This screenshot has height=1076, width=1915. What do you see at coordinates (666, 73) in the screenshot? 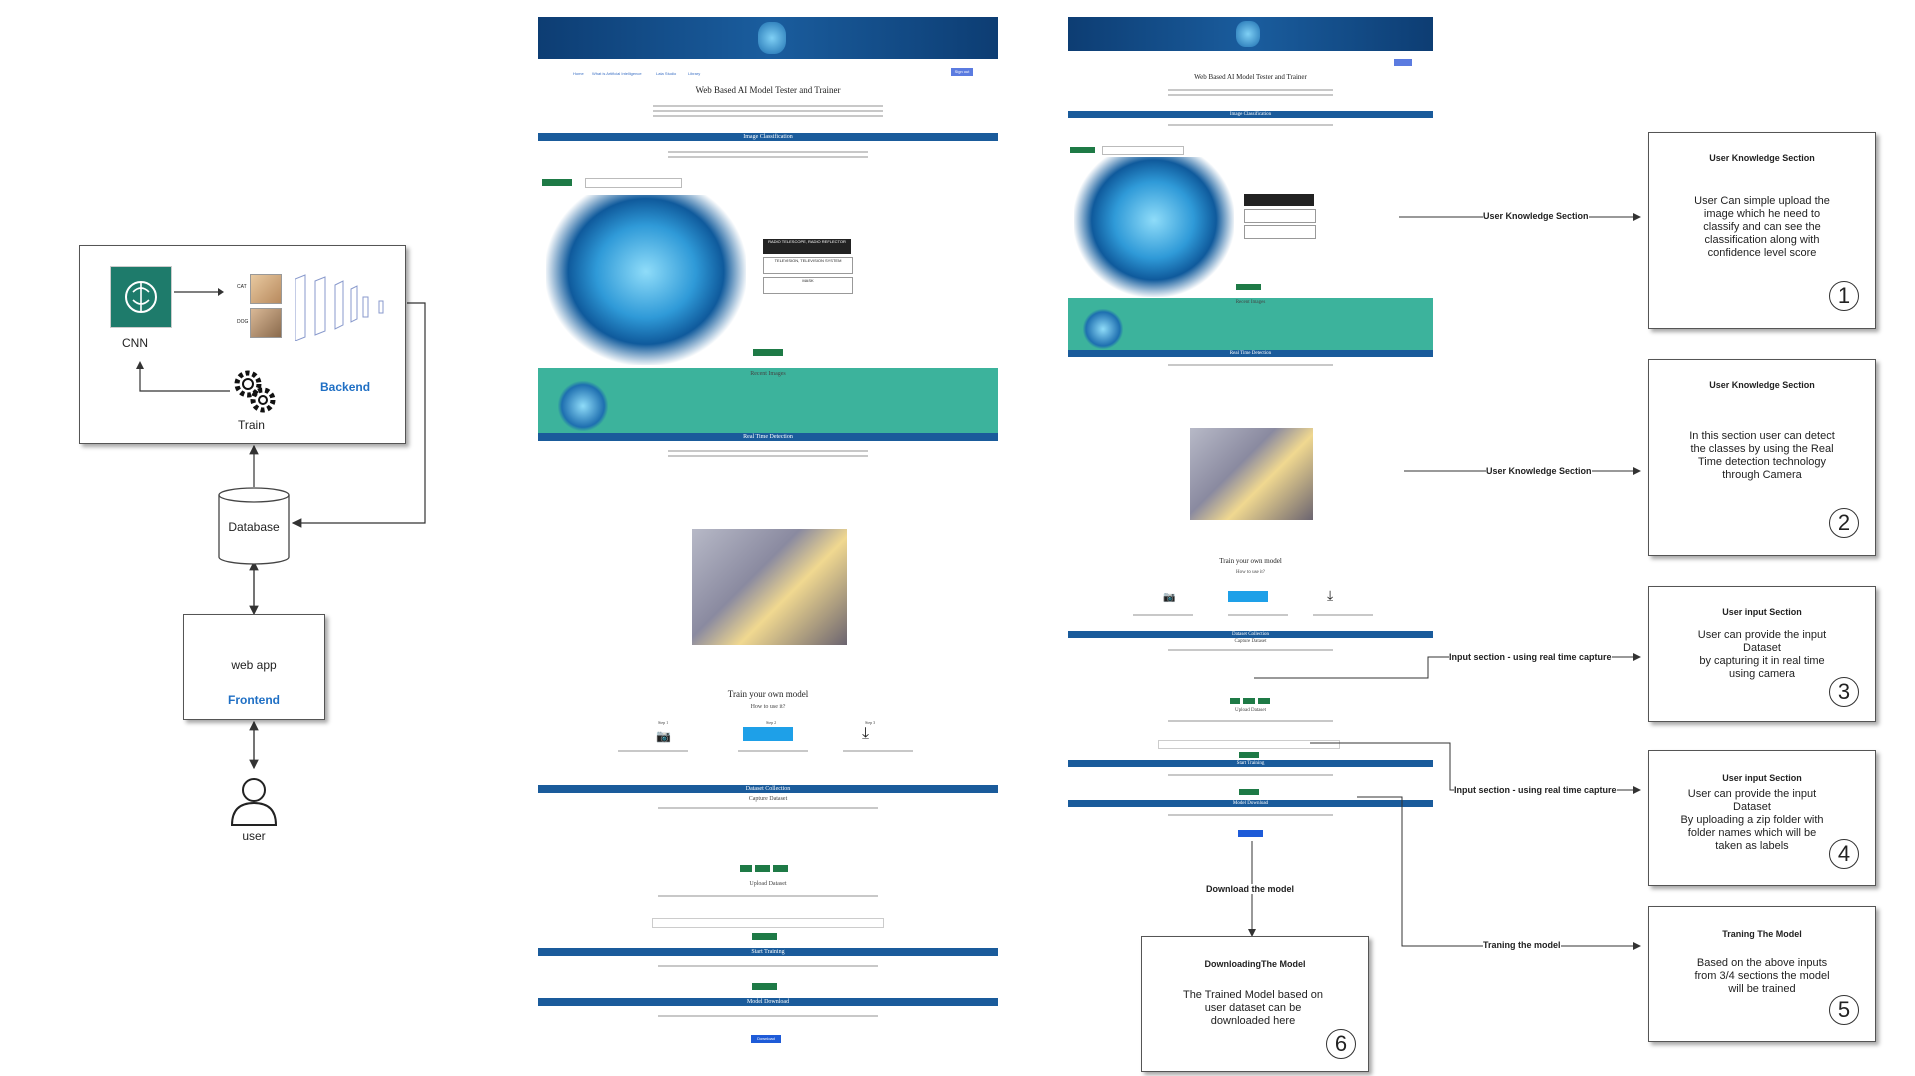
I see `mock1-nav-studio: Lata Studio` at bounding box center [666, 73].